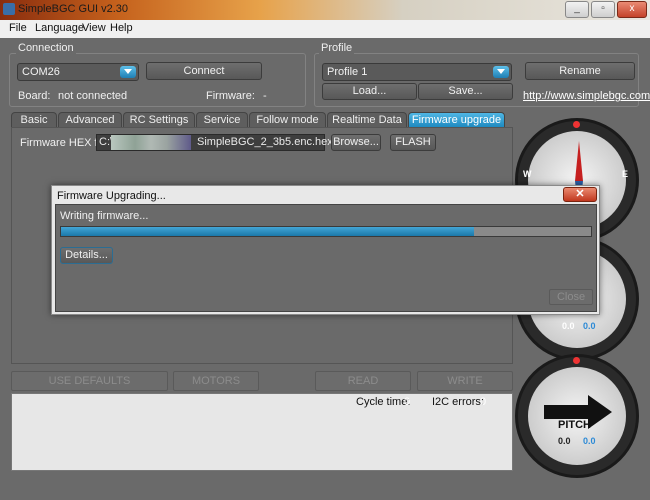 The height and width of the screenshot is (500, 650). Describe the element at coordinates (151, 142) in the screenshot. I see `path-redacted-block` at that location.